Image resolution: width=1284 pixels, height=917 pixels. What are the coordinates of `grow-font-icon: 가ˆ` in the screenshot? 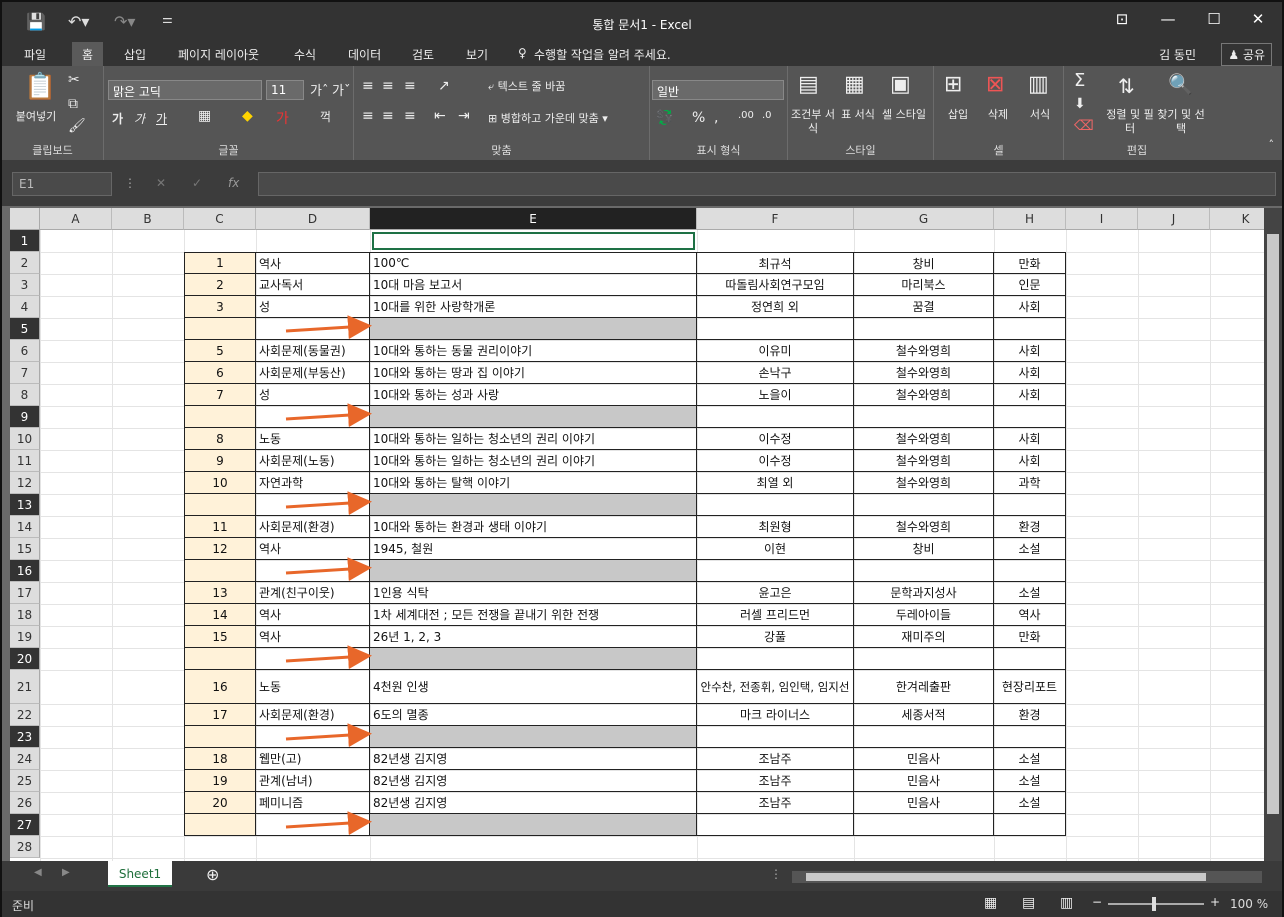 It's located at (319, 89).